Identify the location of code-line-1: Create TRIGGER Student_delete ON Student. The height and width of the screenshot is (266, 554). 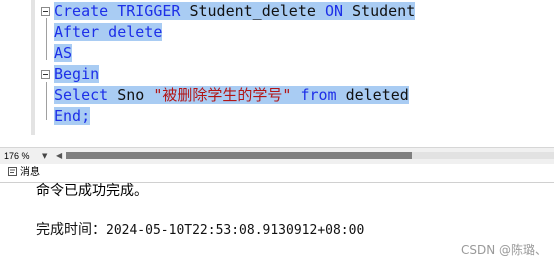
(235, 11).